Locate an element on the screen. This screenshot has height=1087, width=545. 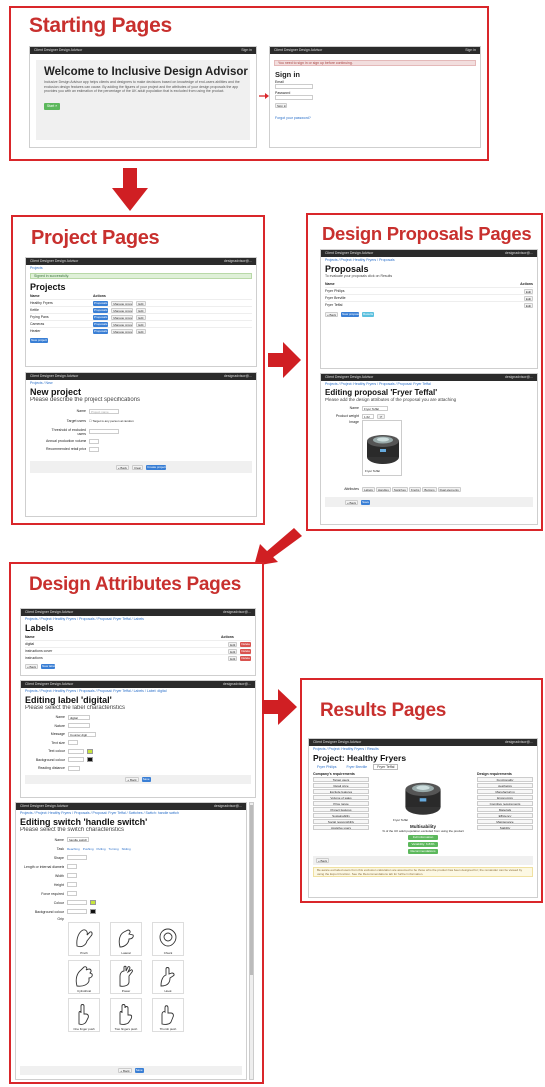
requirement-item: Functionality is located at coordinates (505, 779).